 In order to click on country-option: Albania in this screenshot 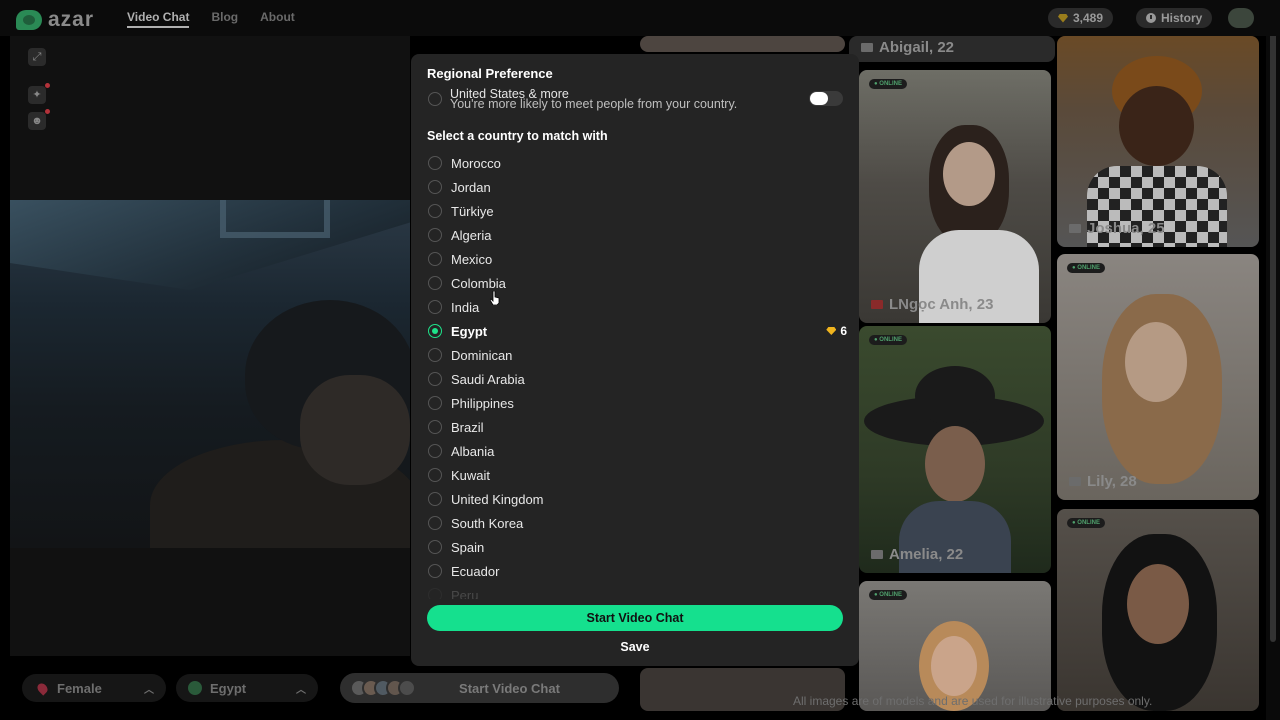, I will do `click(637, 451)`.